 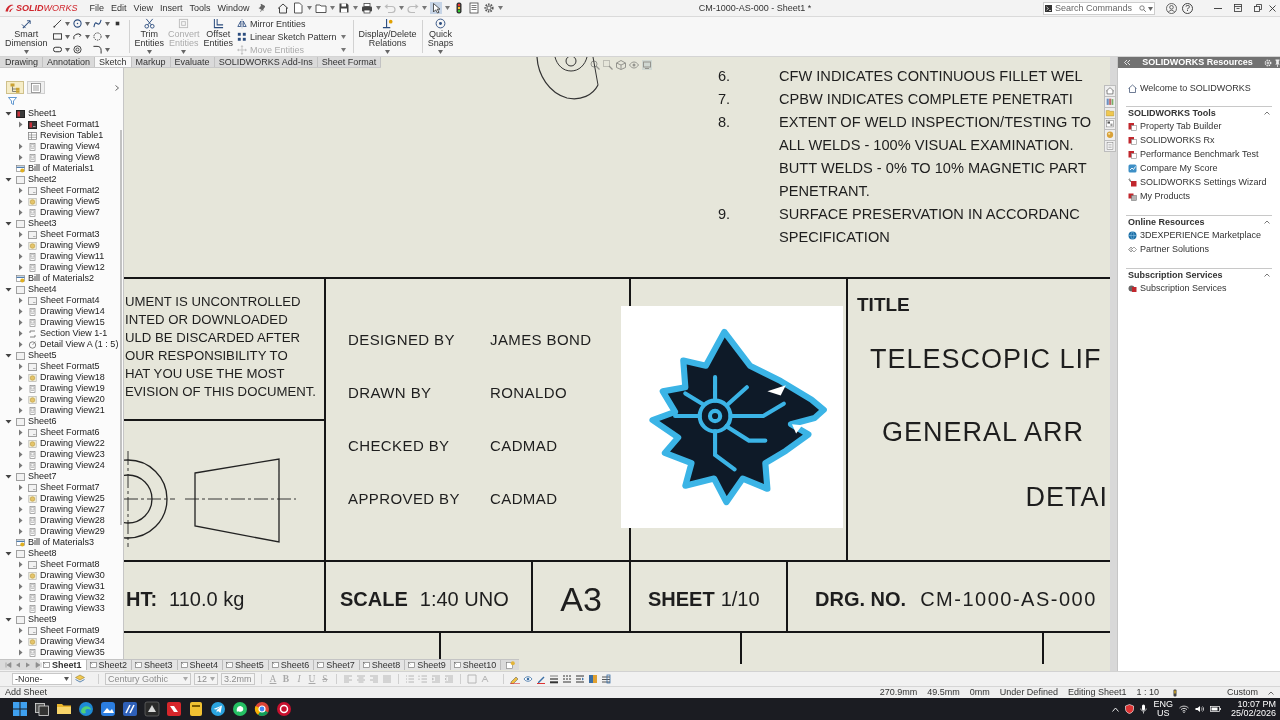 What do you see at coordinates (149, 33) in the screenshot?
I see `trim-entities-button: Trim Entities` at bounding box center [149, 33].